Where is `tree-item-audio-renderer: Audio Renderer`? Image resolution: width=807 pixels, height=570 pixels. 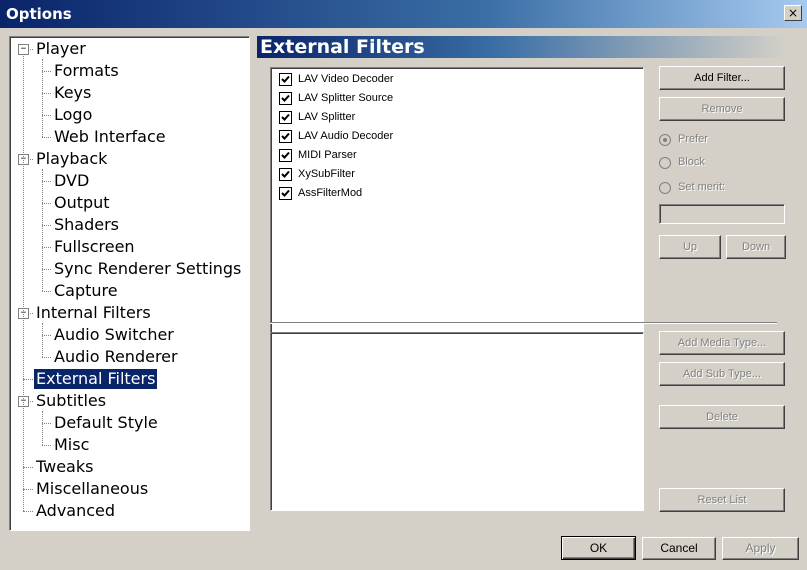
tree-item-audio-renderer: Audio Renderer is located at coordinates (116, 357).